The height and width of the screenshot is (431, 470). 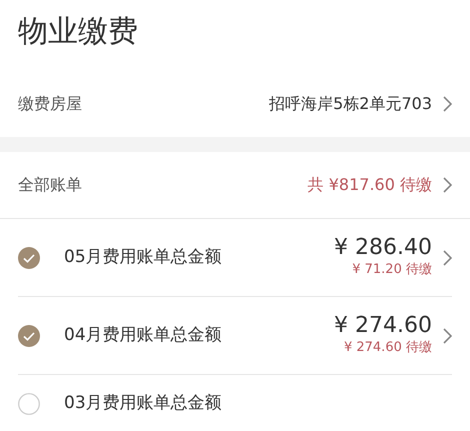 What do you see at coordinates (388, 347) in the screenshot?
I see `bill-due: ¥ 274.60 待缴` at bounding box center [388, 347].